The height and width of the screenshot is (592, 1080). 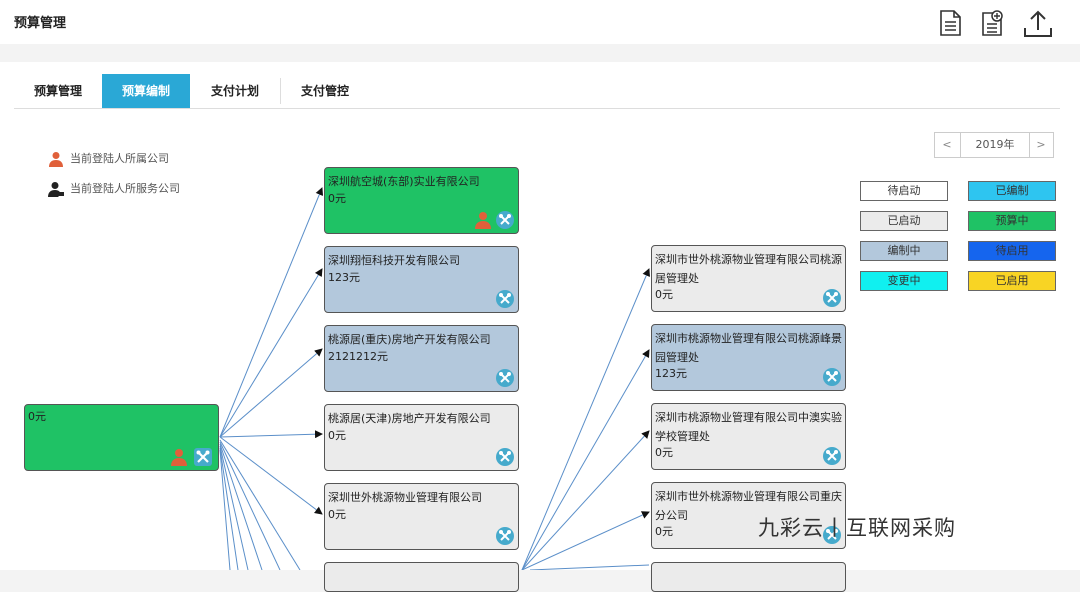 I want to click on node-name: 深圳市桃源物业管理有限公司桃源峰景园管理处, so click(x=748, y=348).